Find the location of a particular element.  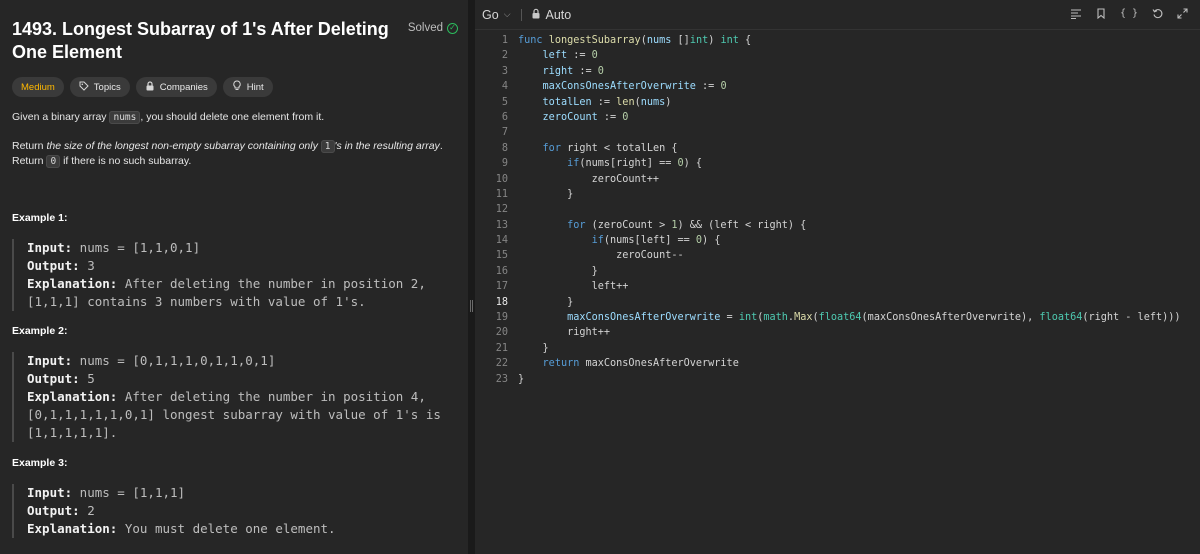

topics-label: Topics is located at coordinates (107, 87).